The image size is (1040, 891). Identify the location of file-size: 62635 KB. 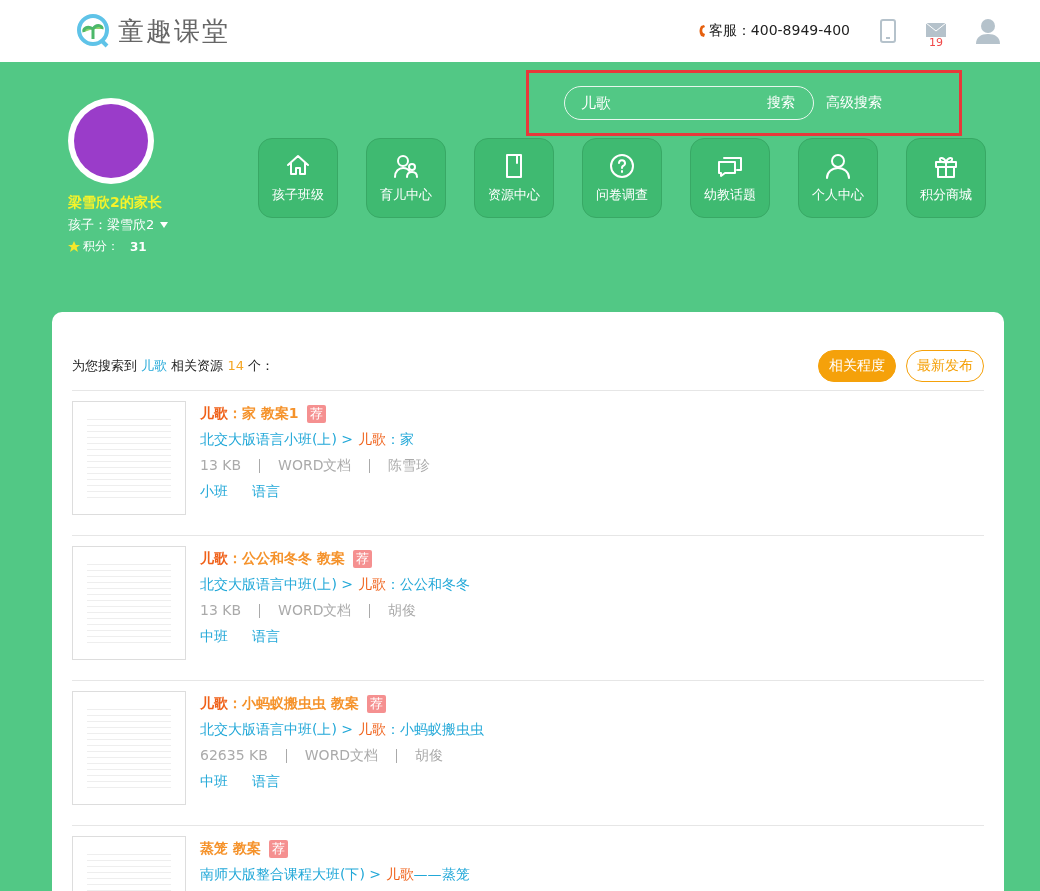
(234, 756).